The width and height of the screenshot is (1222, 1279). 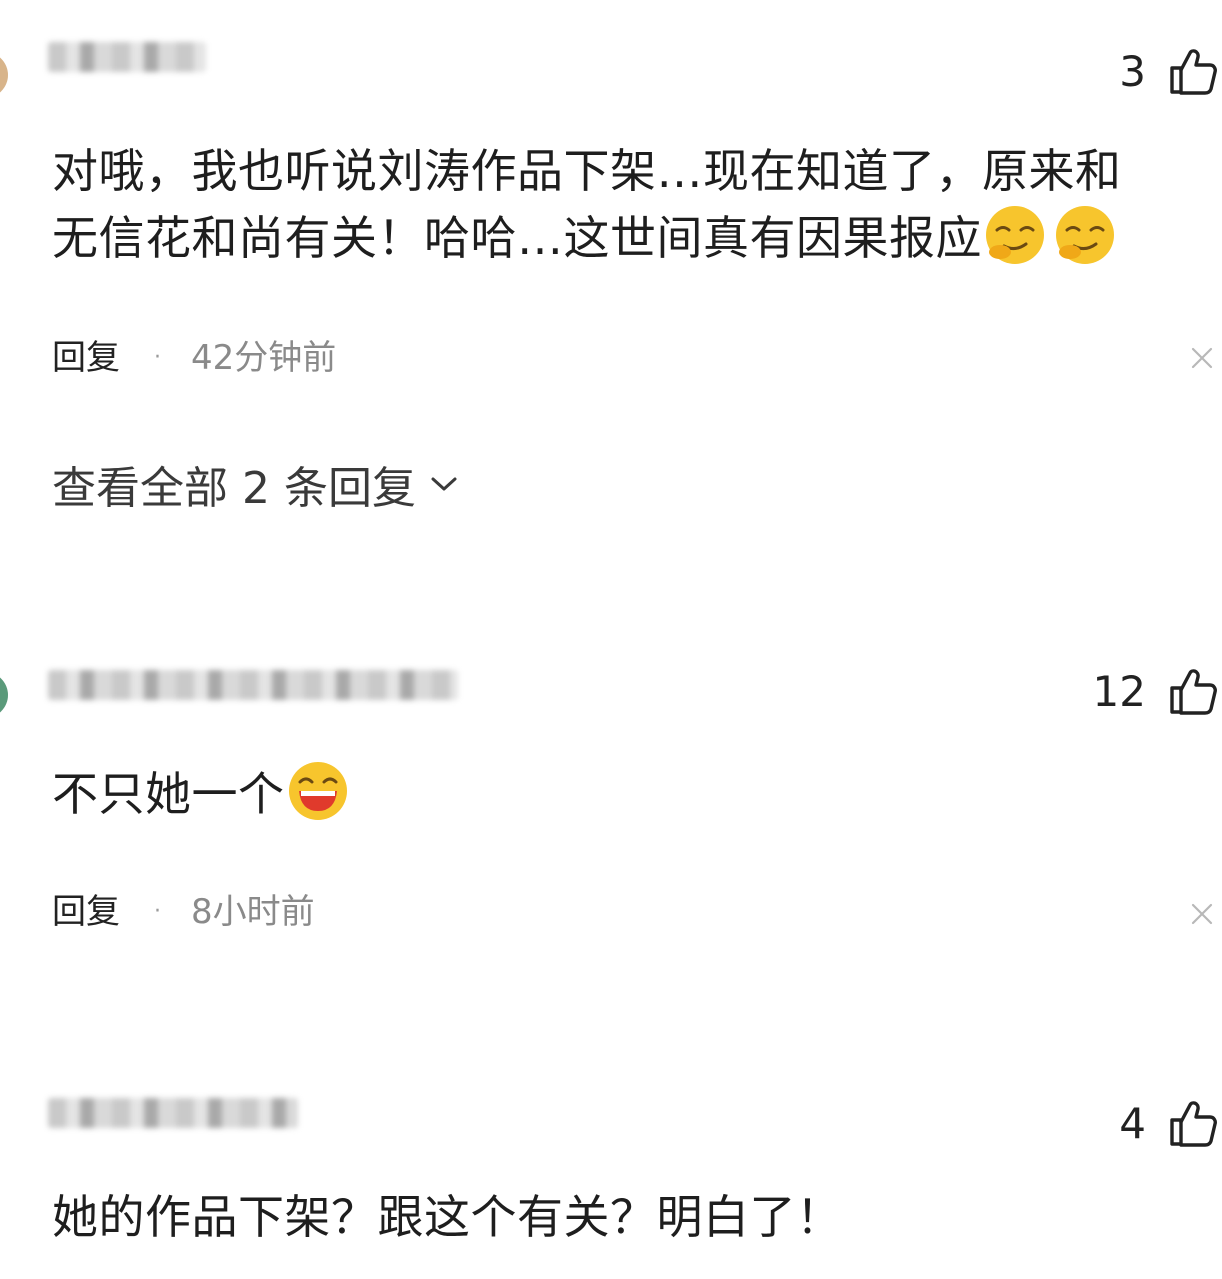 I want to click on like-count: 12, so click(x=1119, y=691).